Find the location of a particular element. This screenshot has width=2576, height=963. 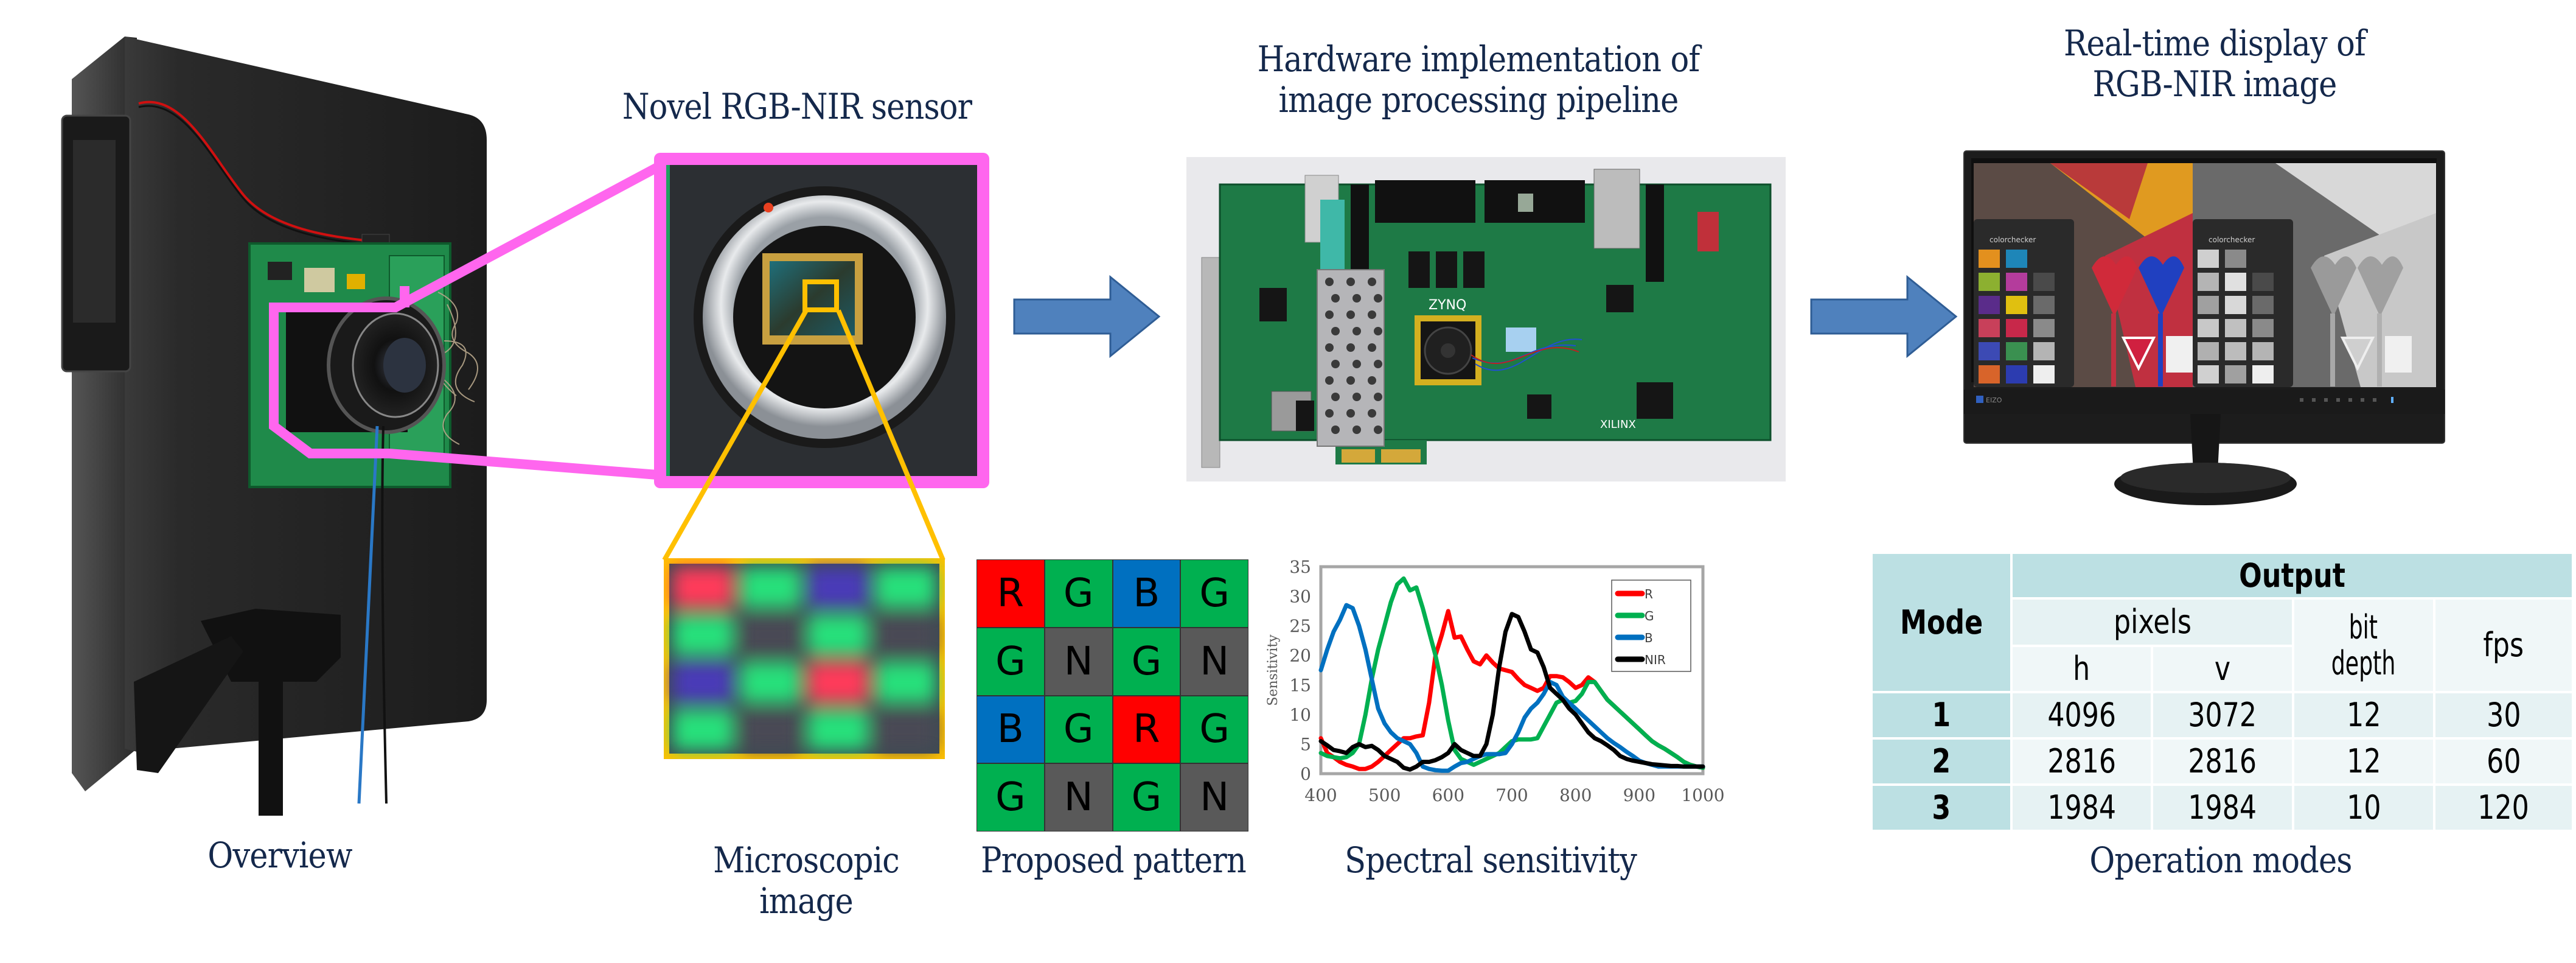

y-axis-label: Sensitivity is located at coordinates (1273, 670).